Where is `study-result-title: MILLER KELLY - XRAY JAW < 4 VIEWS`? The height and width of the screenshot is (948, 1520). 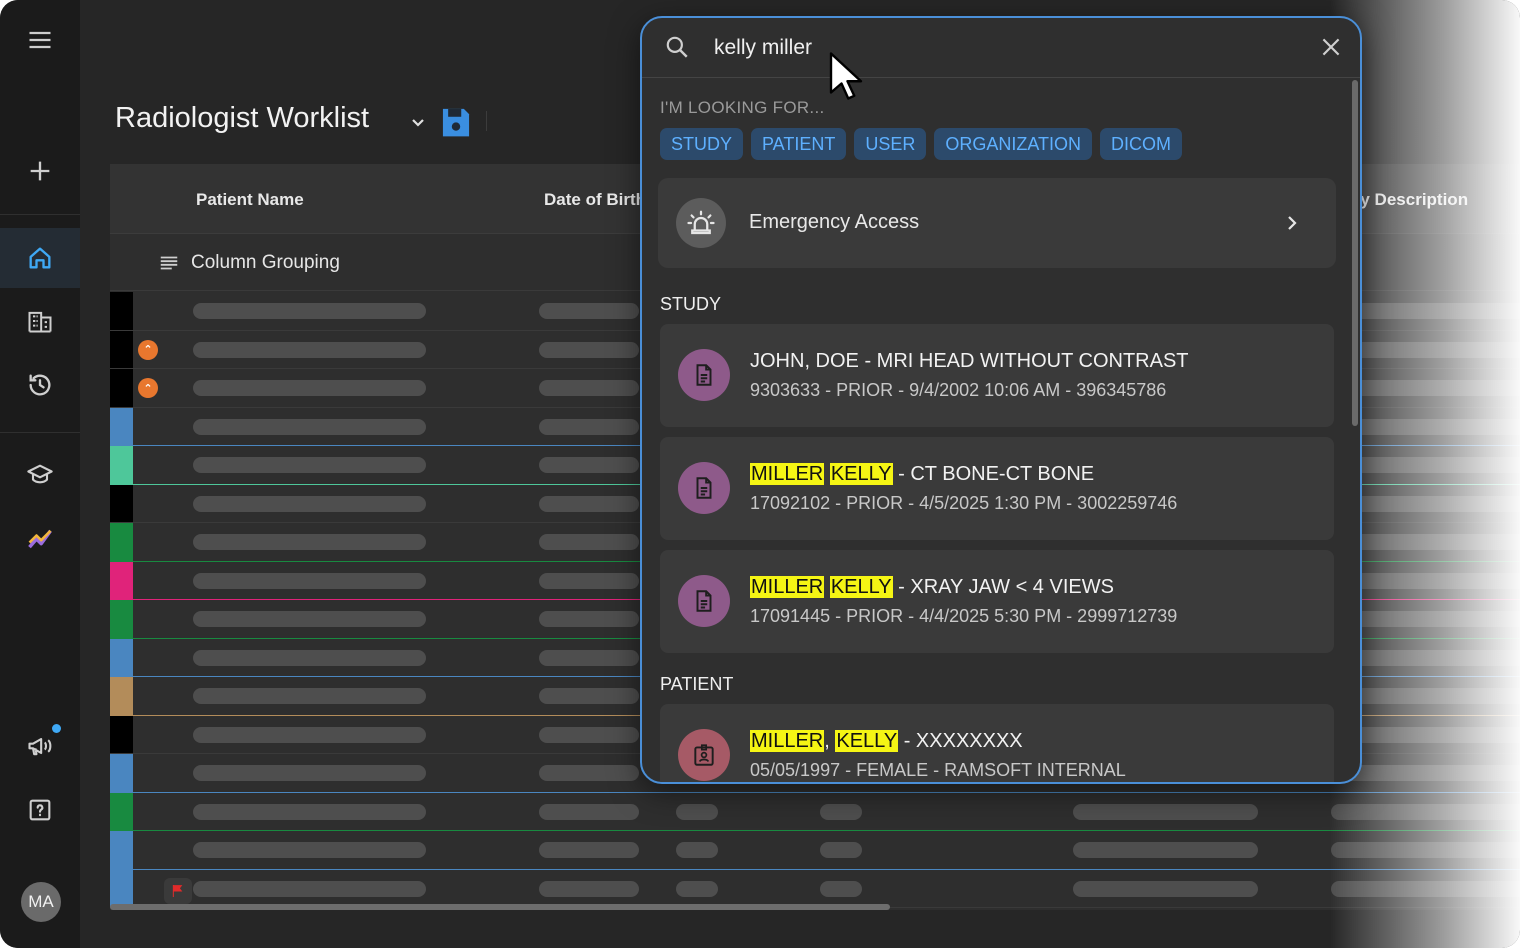 study-result-title: MILLER KELLY - XRAY JAW < 4 VIEWS is located at coordinates (932, 587).